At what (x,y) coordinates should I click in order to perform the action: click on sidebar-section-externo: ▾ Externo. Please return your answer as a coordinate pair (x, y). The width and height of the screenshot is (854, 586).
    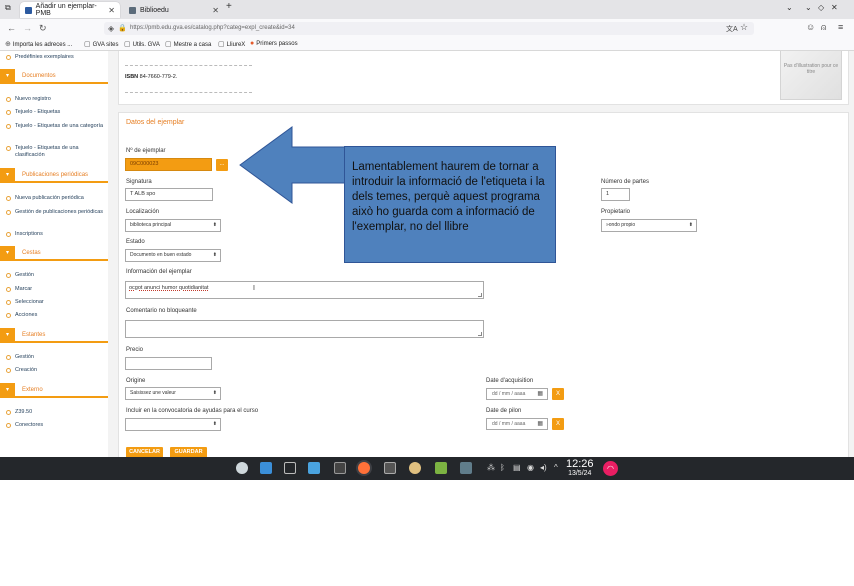
    Looking at the image, I should click on (54, 390).